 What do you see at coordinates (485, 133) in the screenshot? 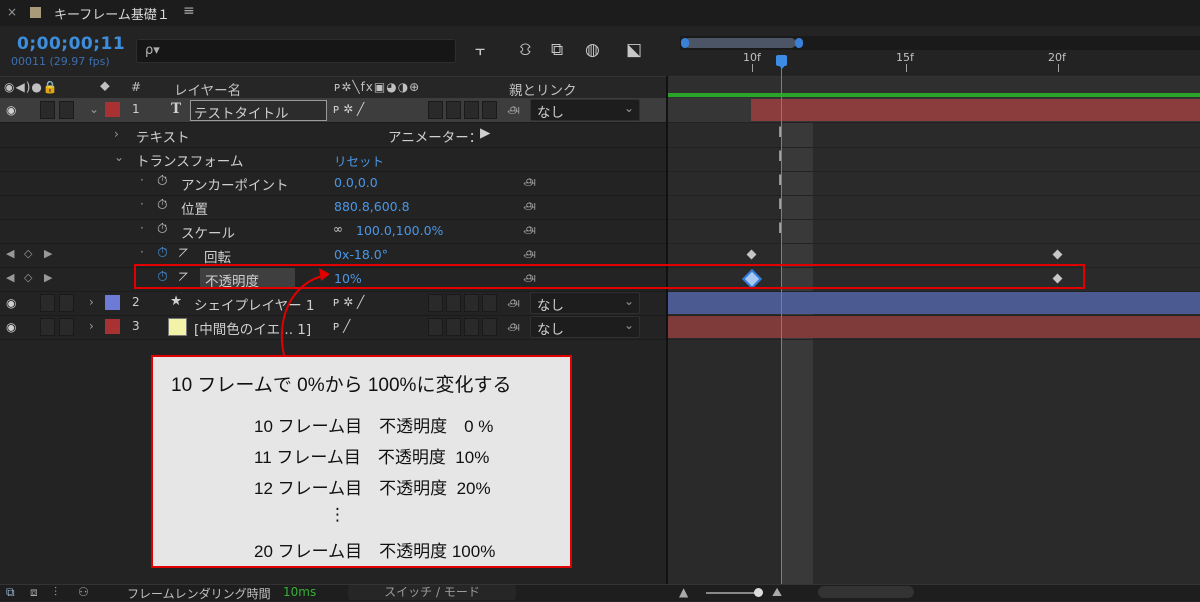
I see `animator-play-icon: ▶` at bounding box center [485, 133].